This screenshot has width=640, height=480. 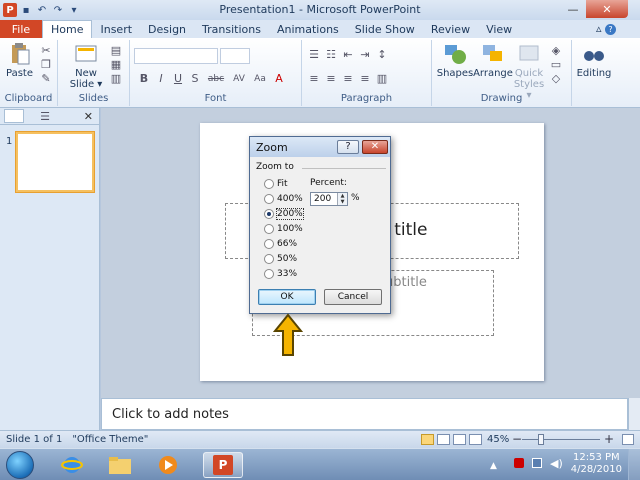 What do you see at coordinates (283, 229) in the screenshot?
I see `zoom-option-100: 100%` at bounding box center [283, 229].